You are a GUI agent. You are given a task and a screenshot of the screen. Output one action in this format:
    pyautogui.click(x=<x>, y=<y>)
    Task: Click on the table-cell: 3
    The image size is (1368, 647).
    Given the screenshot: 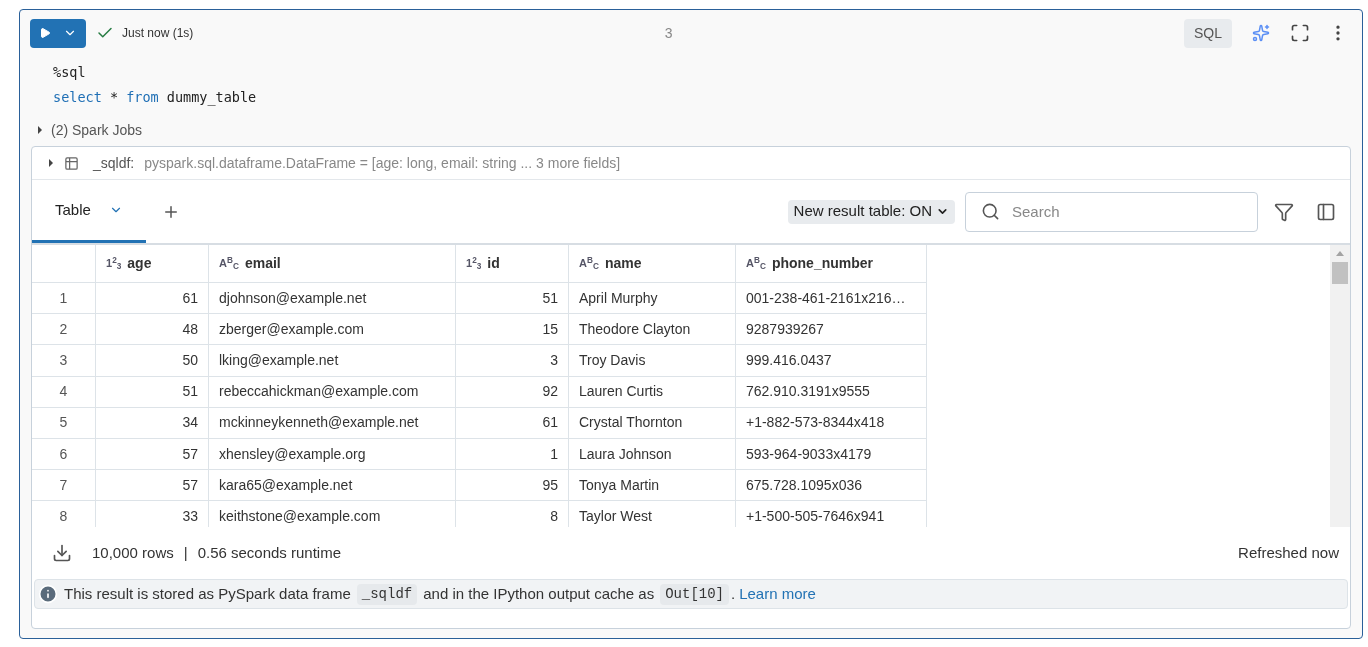 What is the action you would take?
    pyautogui.click(x=512, y=361)
    